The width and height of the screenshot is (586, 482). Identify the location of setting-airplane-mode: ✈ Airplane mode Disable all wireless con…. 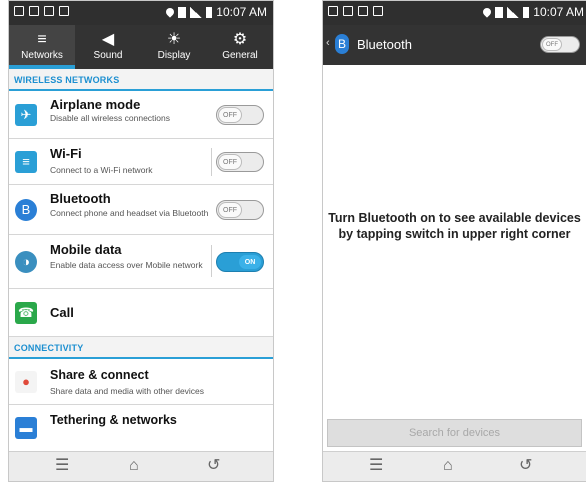
(141, 115).